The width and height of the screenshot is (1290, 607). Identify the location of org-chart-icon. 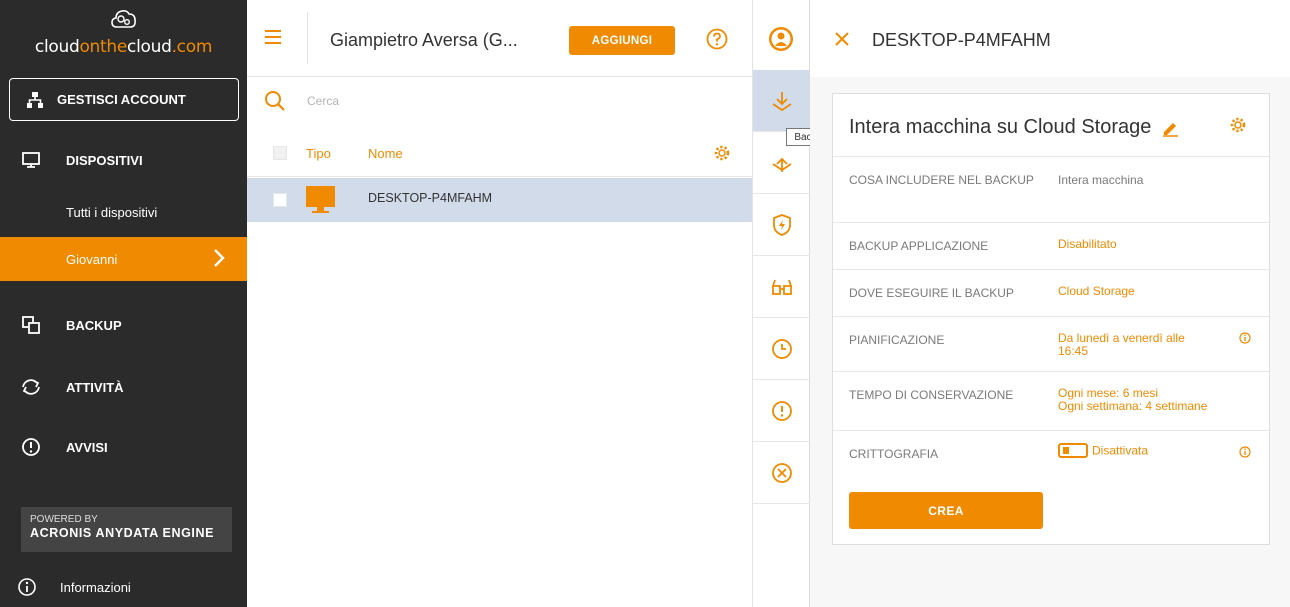
(35, 99).